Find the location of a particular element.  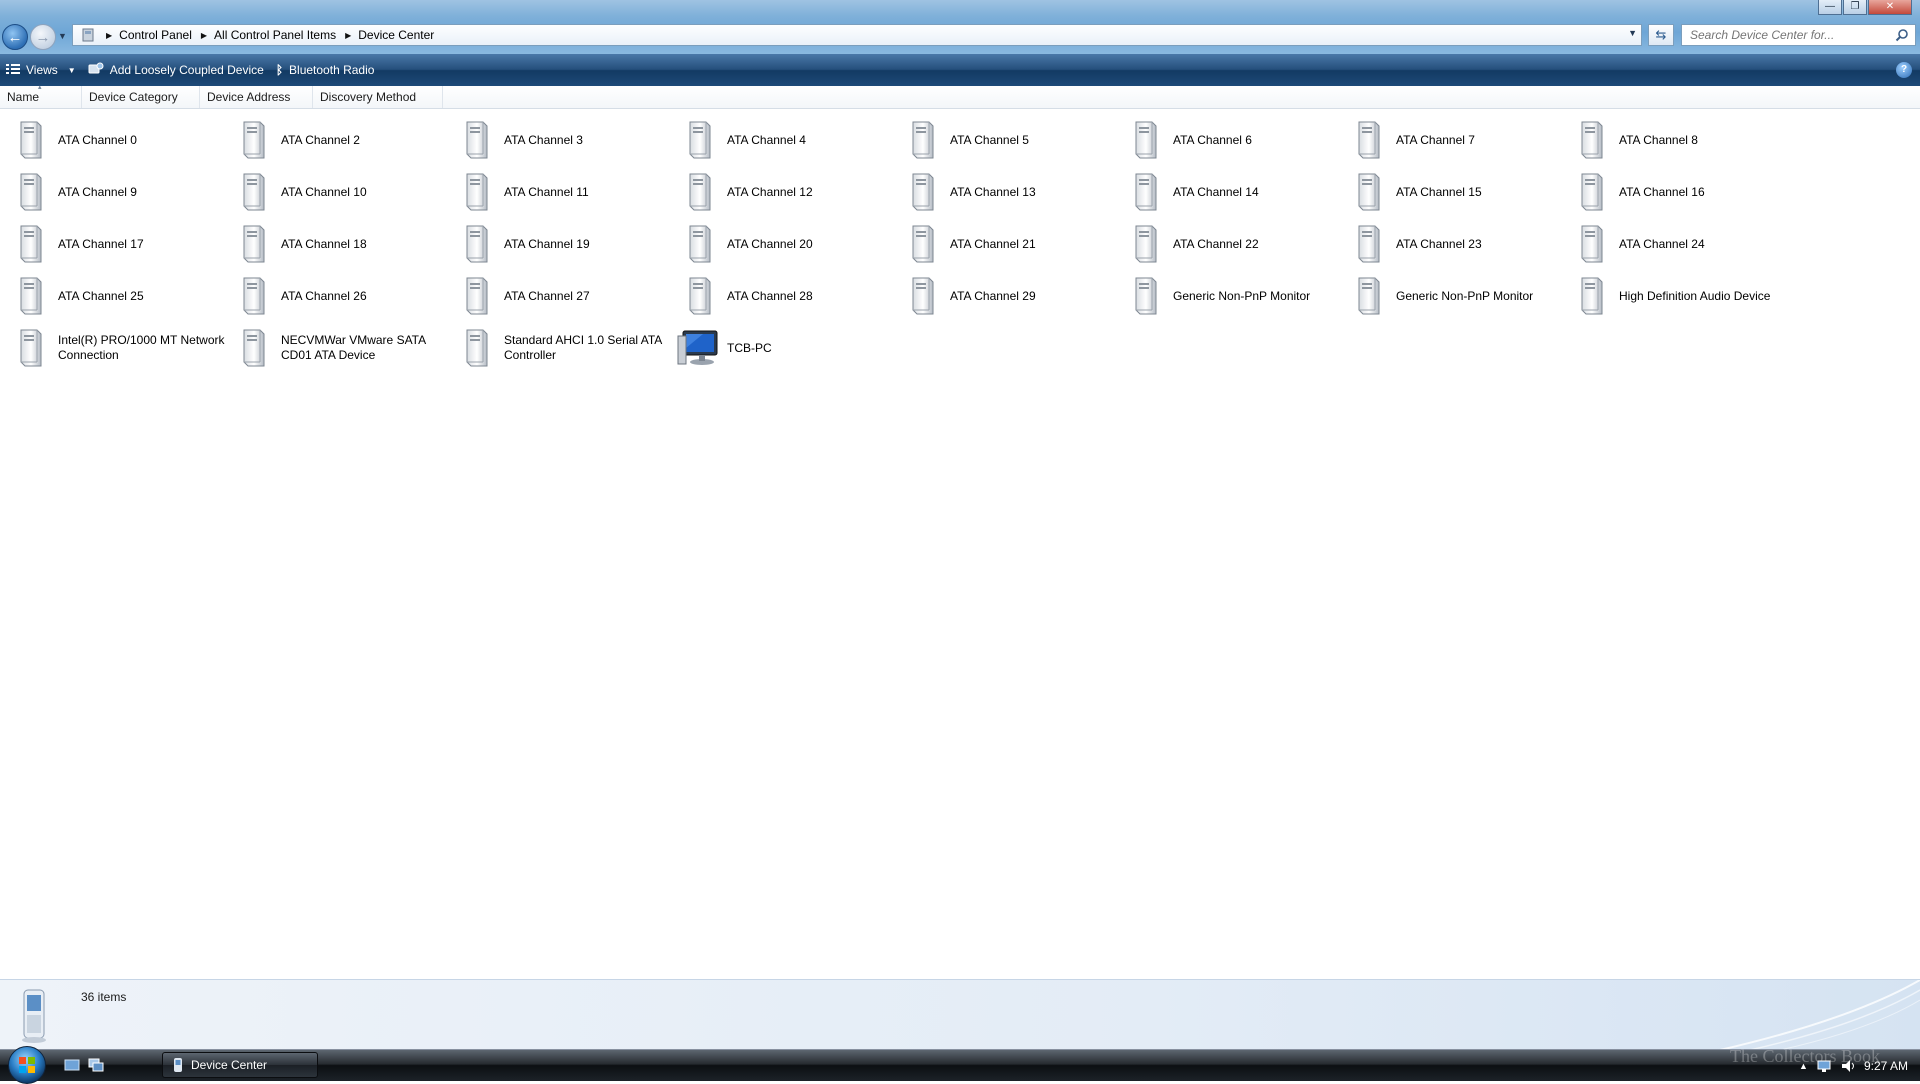

views-dropdown-icon: ▼ is located at coordinates (72, 70).